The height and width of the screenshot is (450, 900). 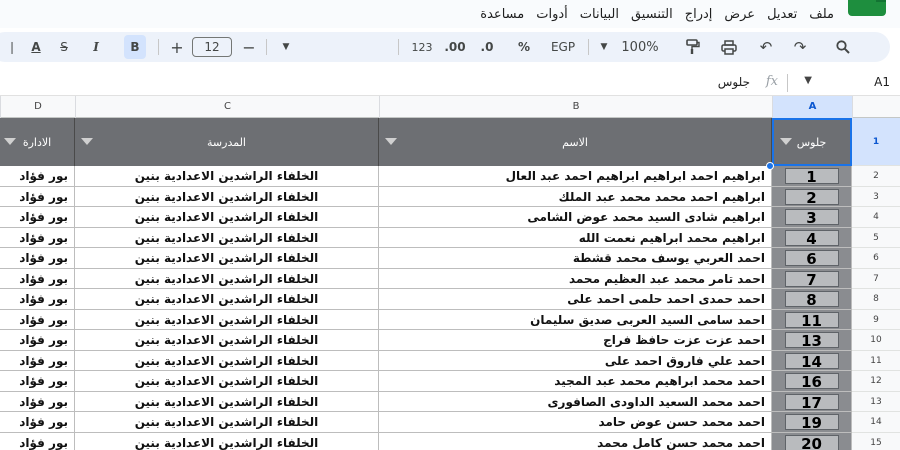 I want to click on menu-edit: تعديل, so click(x=782, y=15).